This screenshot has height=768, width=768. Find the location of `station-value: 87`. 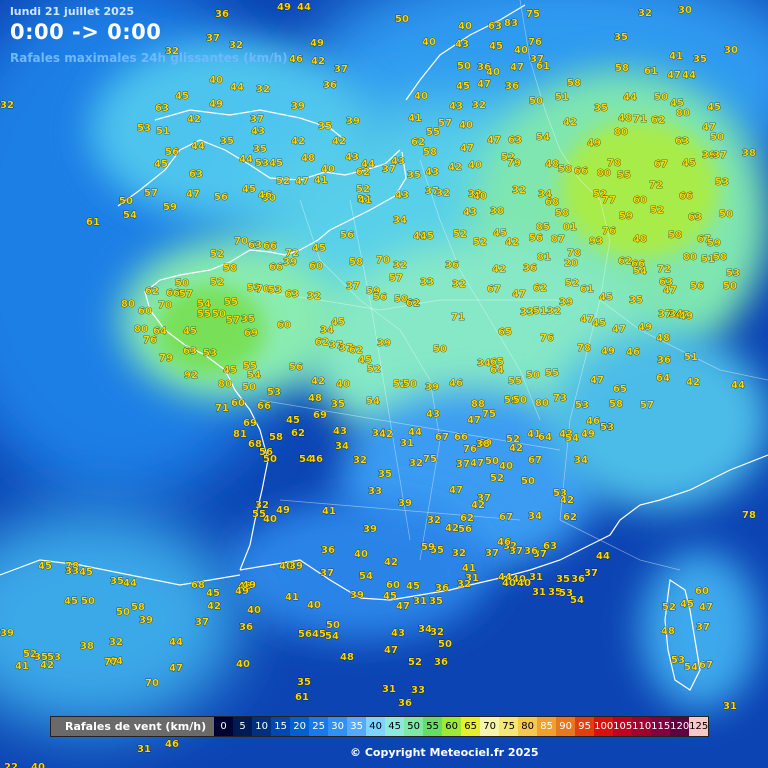

station-value: 87 is located at coordinates (558, 239).